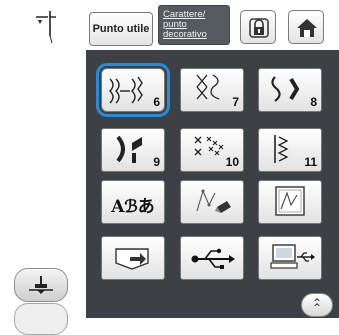 Image resolution: width=339 pixels, height=335 pixels. Describe the element at coordinates (232, 162) in the screenshot. I see `category-number: 10` at that location.